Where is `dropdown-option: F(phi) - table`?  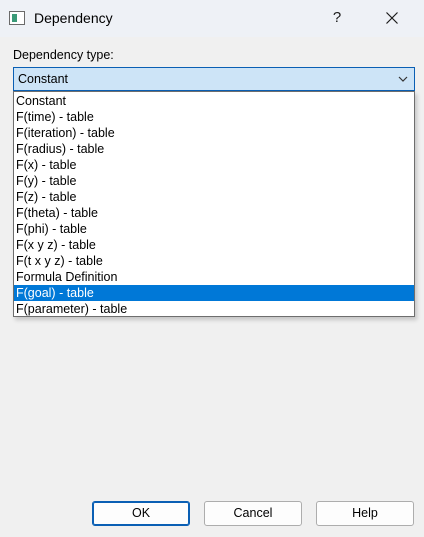
dropdown-option: F(phi) - table is located at coordinates (214, 229).